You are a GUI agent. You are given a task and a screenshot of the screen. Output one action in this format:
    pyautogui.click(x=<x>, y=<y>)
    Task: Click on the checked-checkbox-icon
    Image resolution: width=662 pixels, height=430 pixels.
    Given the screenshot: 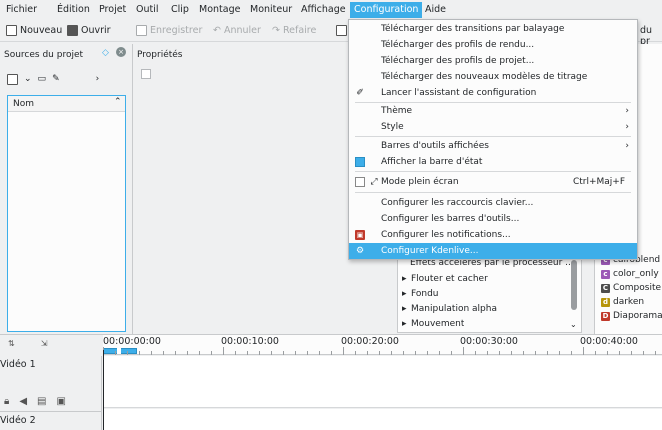 What is the action you would take?
    pyautogui.click(x=360, y=162)
    